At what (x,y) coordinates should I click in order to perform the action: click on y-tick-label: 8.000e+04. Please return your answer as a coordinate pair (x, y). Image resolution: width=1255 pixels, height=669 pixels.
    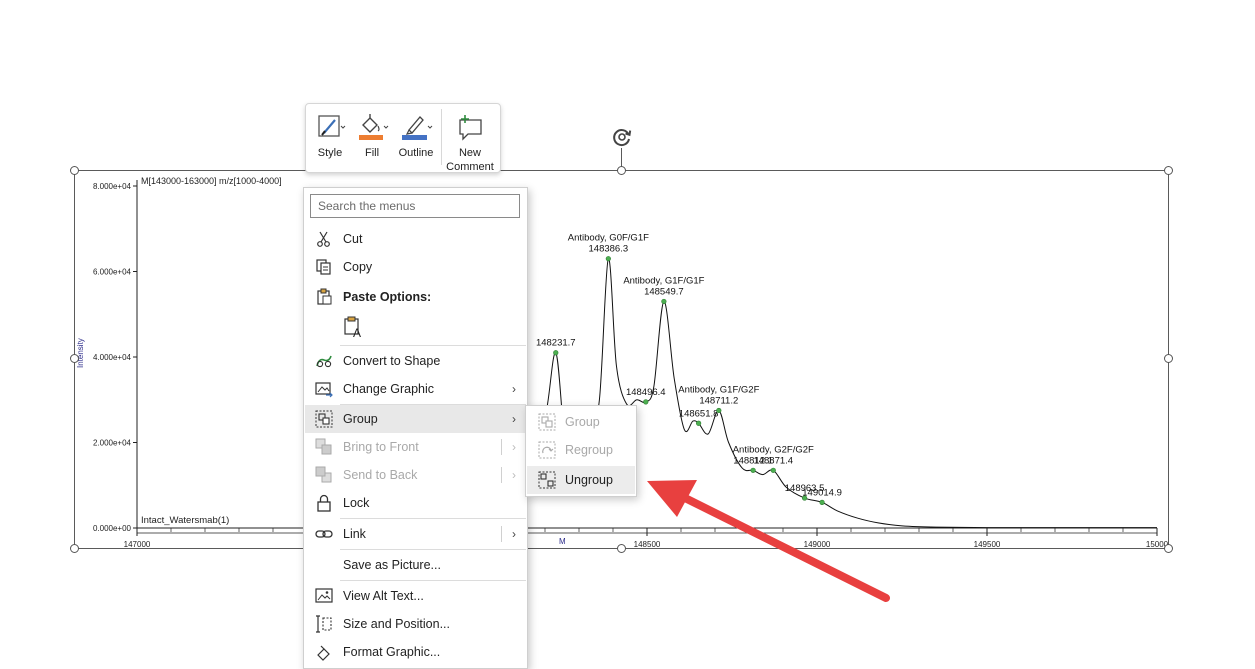
    Looking at the image, I should click on (112, 186).